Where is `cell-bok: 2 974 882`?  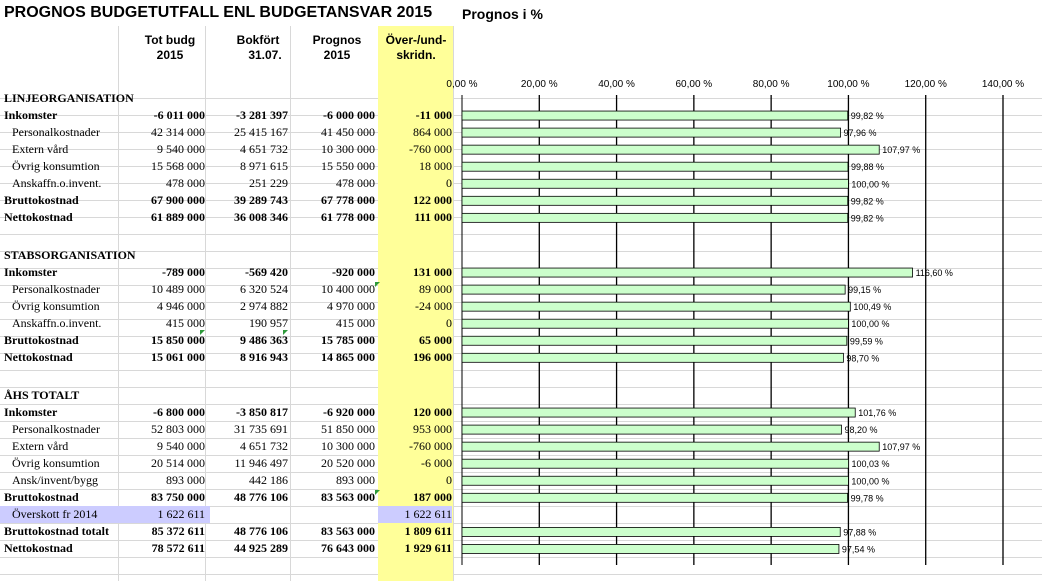
cell-bok: 2 974 882 is located at coordinates (246, 306).